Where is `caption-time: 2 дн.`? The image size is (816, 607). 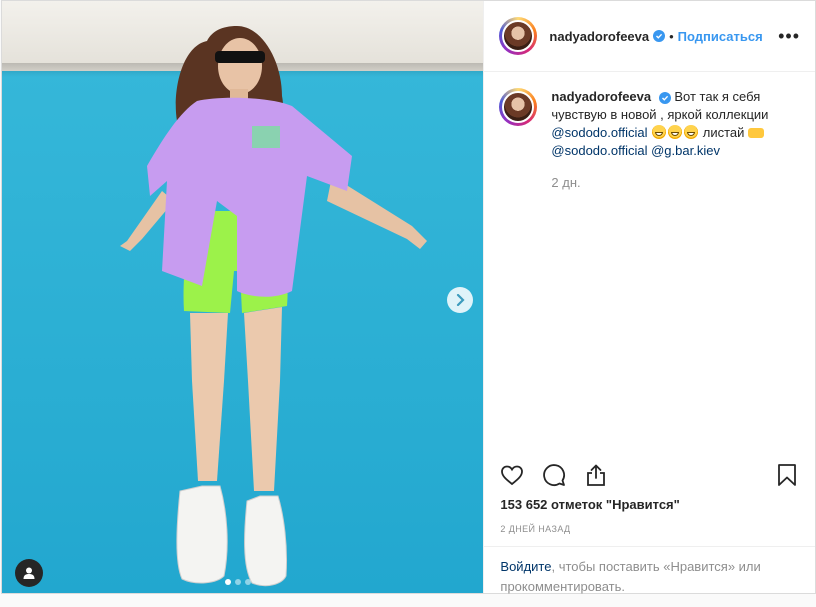
caption-time: 2 дн. is located at coordinates (671, 183).